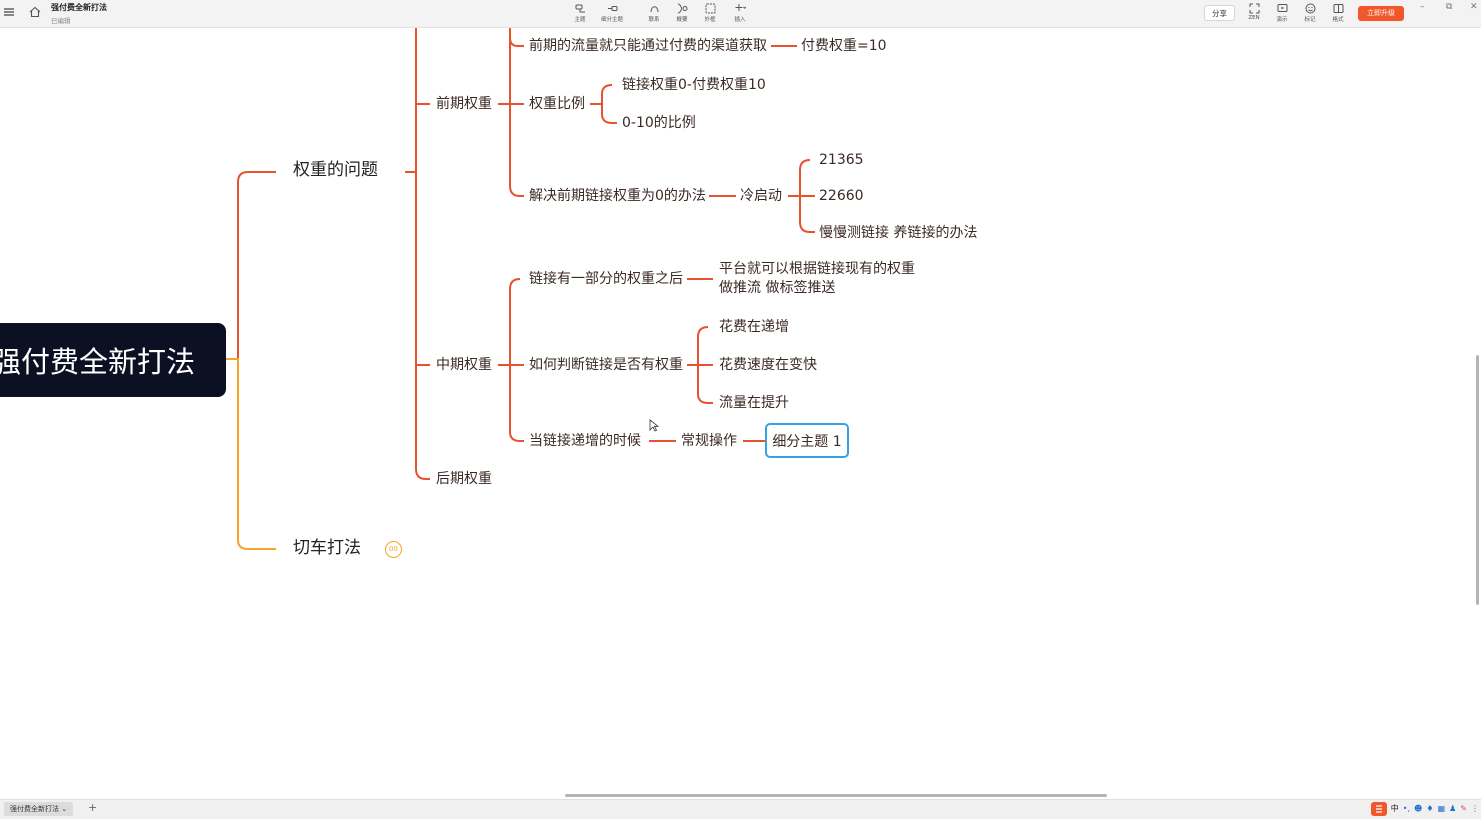 This screenshot has width=1481, height=819. I want to click on topic-subtopic-selected: 细分主题 1, so click(807, 440).